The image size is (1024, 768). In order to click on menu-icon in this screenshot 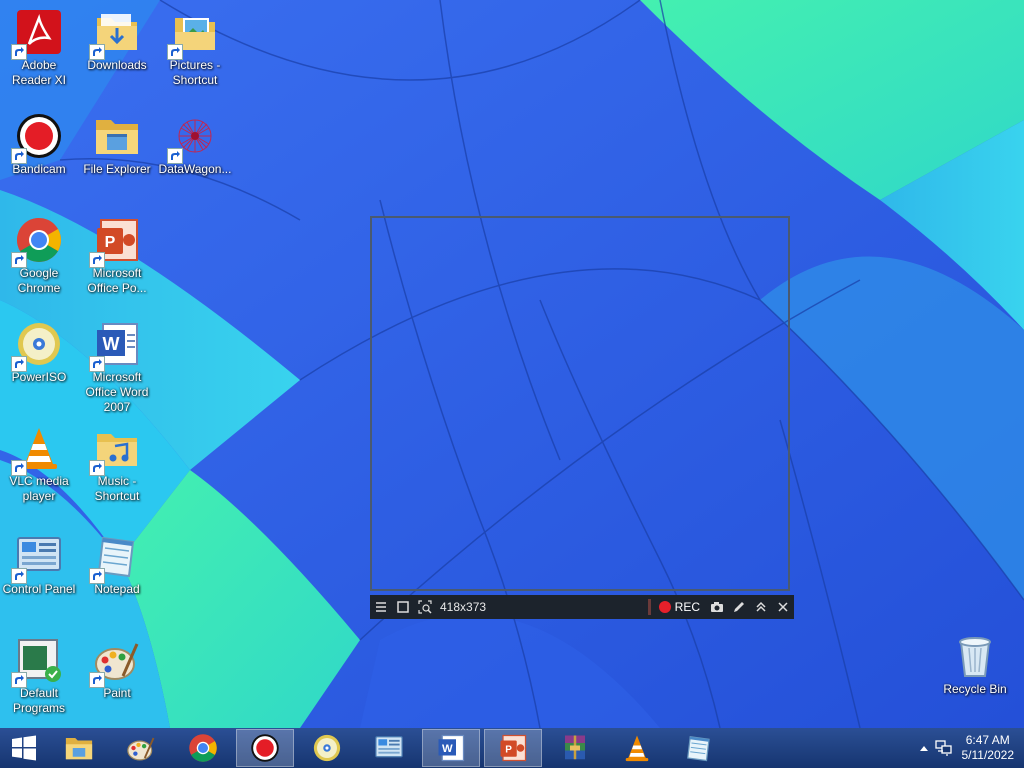, I will do `click(381, 607)`.